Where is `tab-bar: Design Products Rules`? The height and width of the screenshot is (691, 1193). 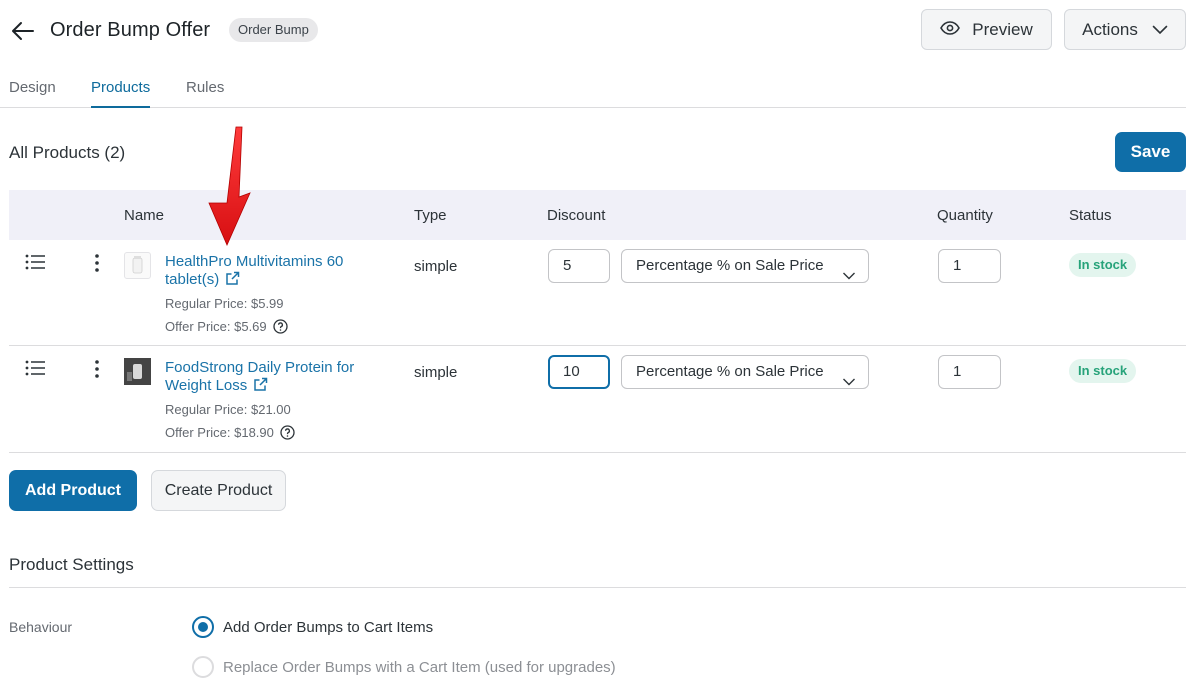 tab-bar: Design Products Rules is located at coordinates (593, 89).